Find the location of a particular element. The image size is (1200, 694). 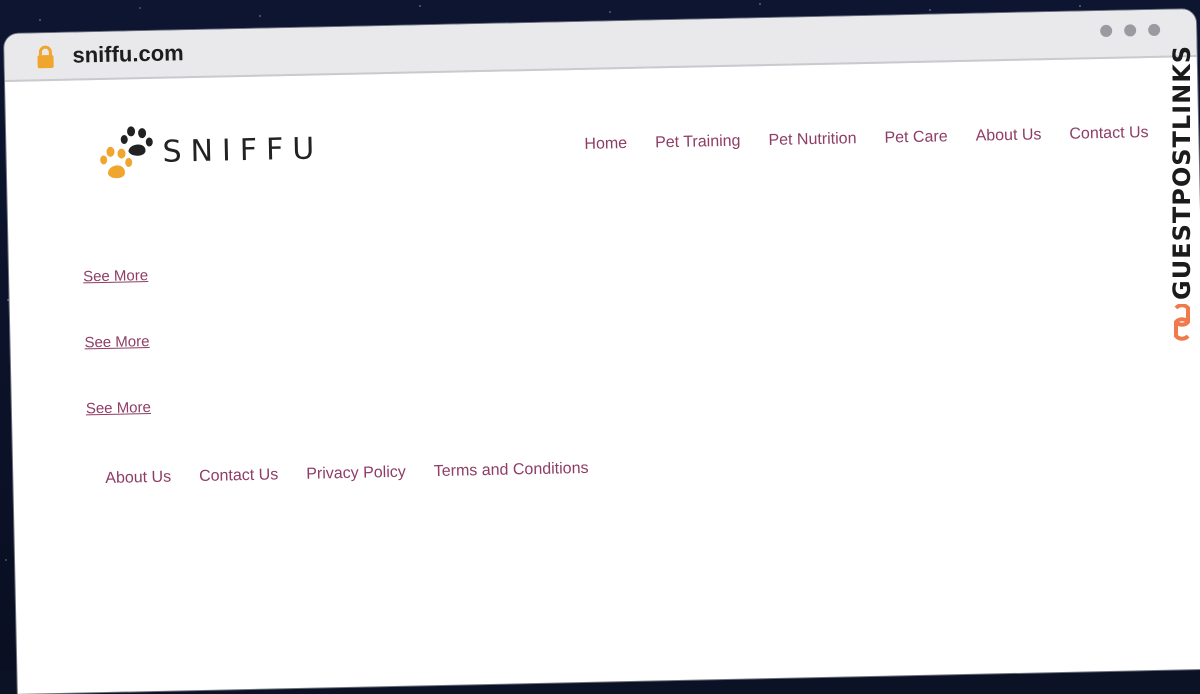

footer-about-us: About Us is located at coordinates (138, 478).